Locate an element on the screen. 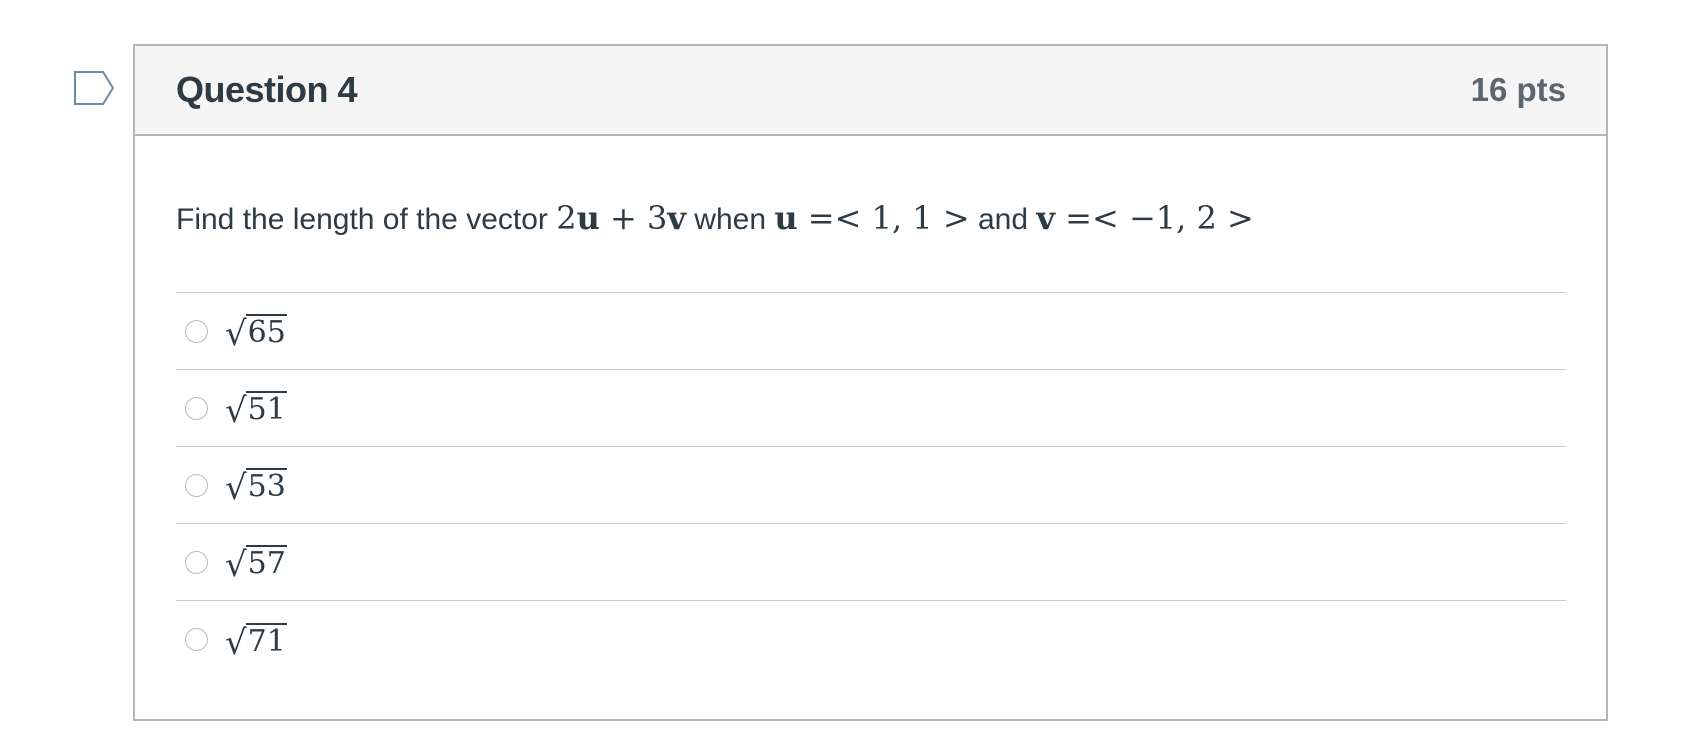  answer-value: √ 57 is located at coordinates (256, 565).